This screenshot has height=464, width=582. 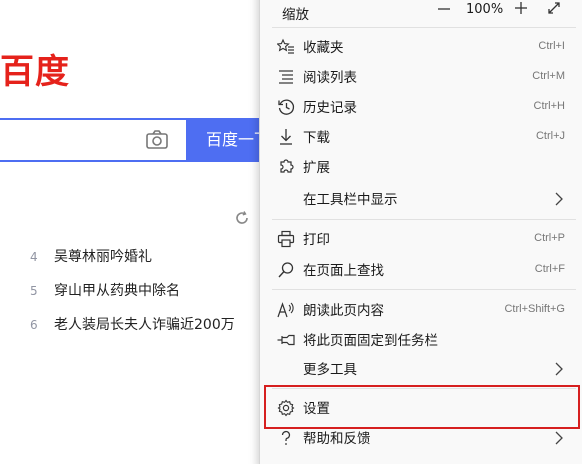 What do you see at coordinates (549, 106) in the screenshot?
I see `menu-item-shortcut: Ctrl+H` at bounding box center [549, 106].